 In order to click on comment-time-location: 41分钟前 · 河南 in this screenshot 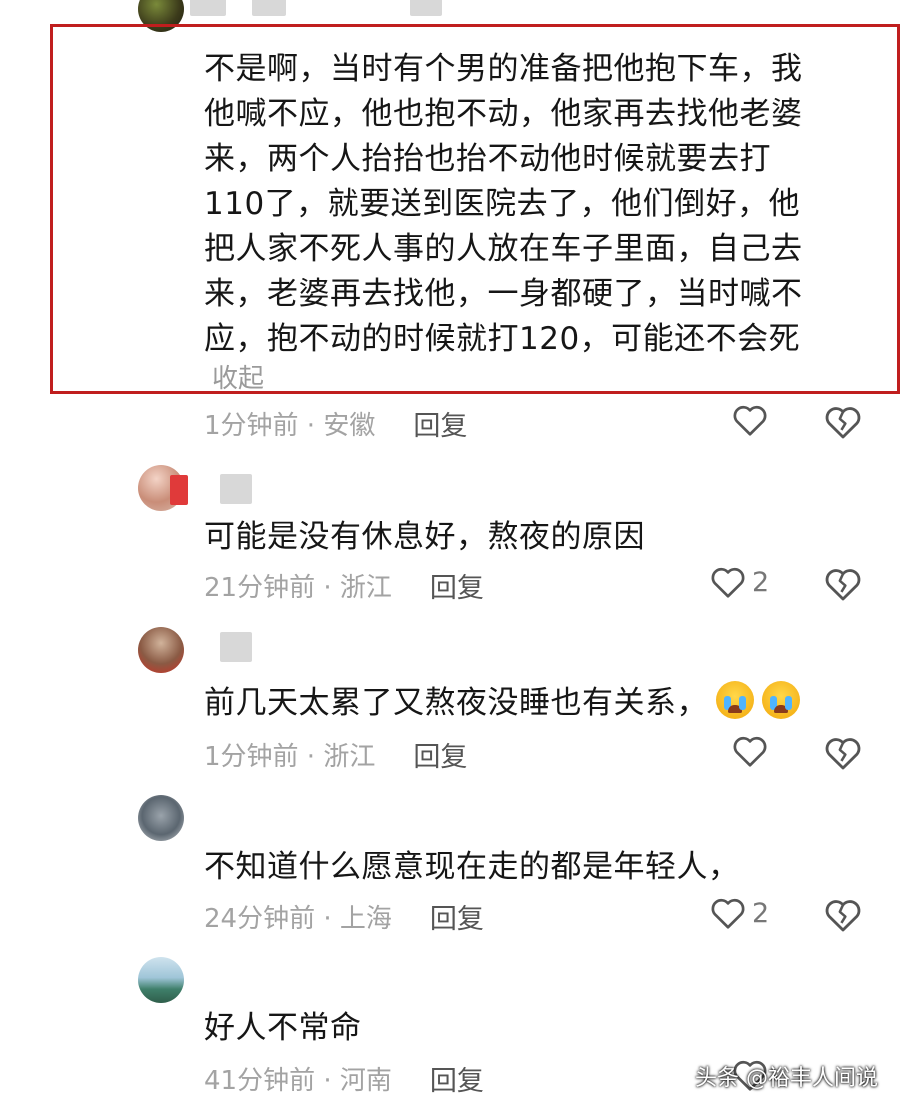, I will do `click(298, 1081)`.